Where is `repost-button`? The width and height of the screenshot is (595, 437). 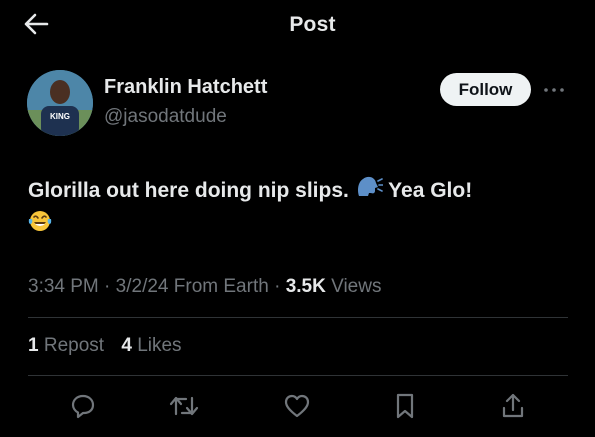 repost-button is located at coordinates (184, 406).